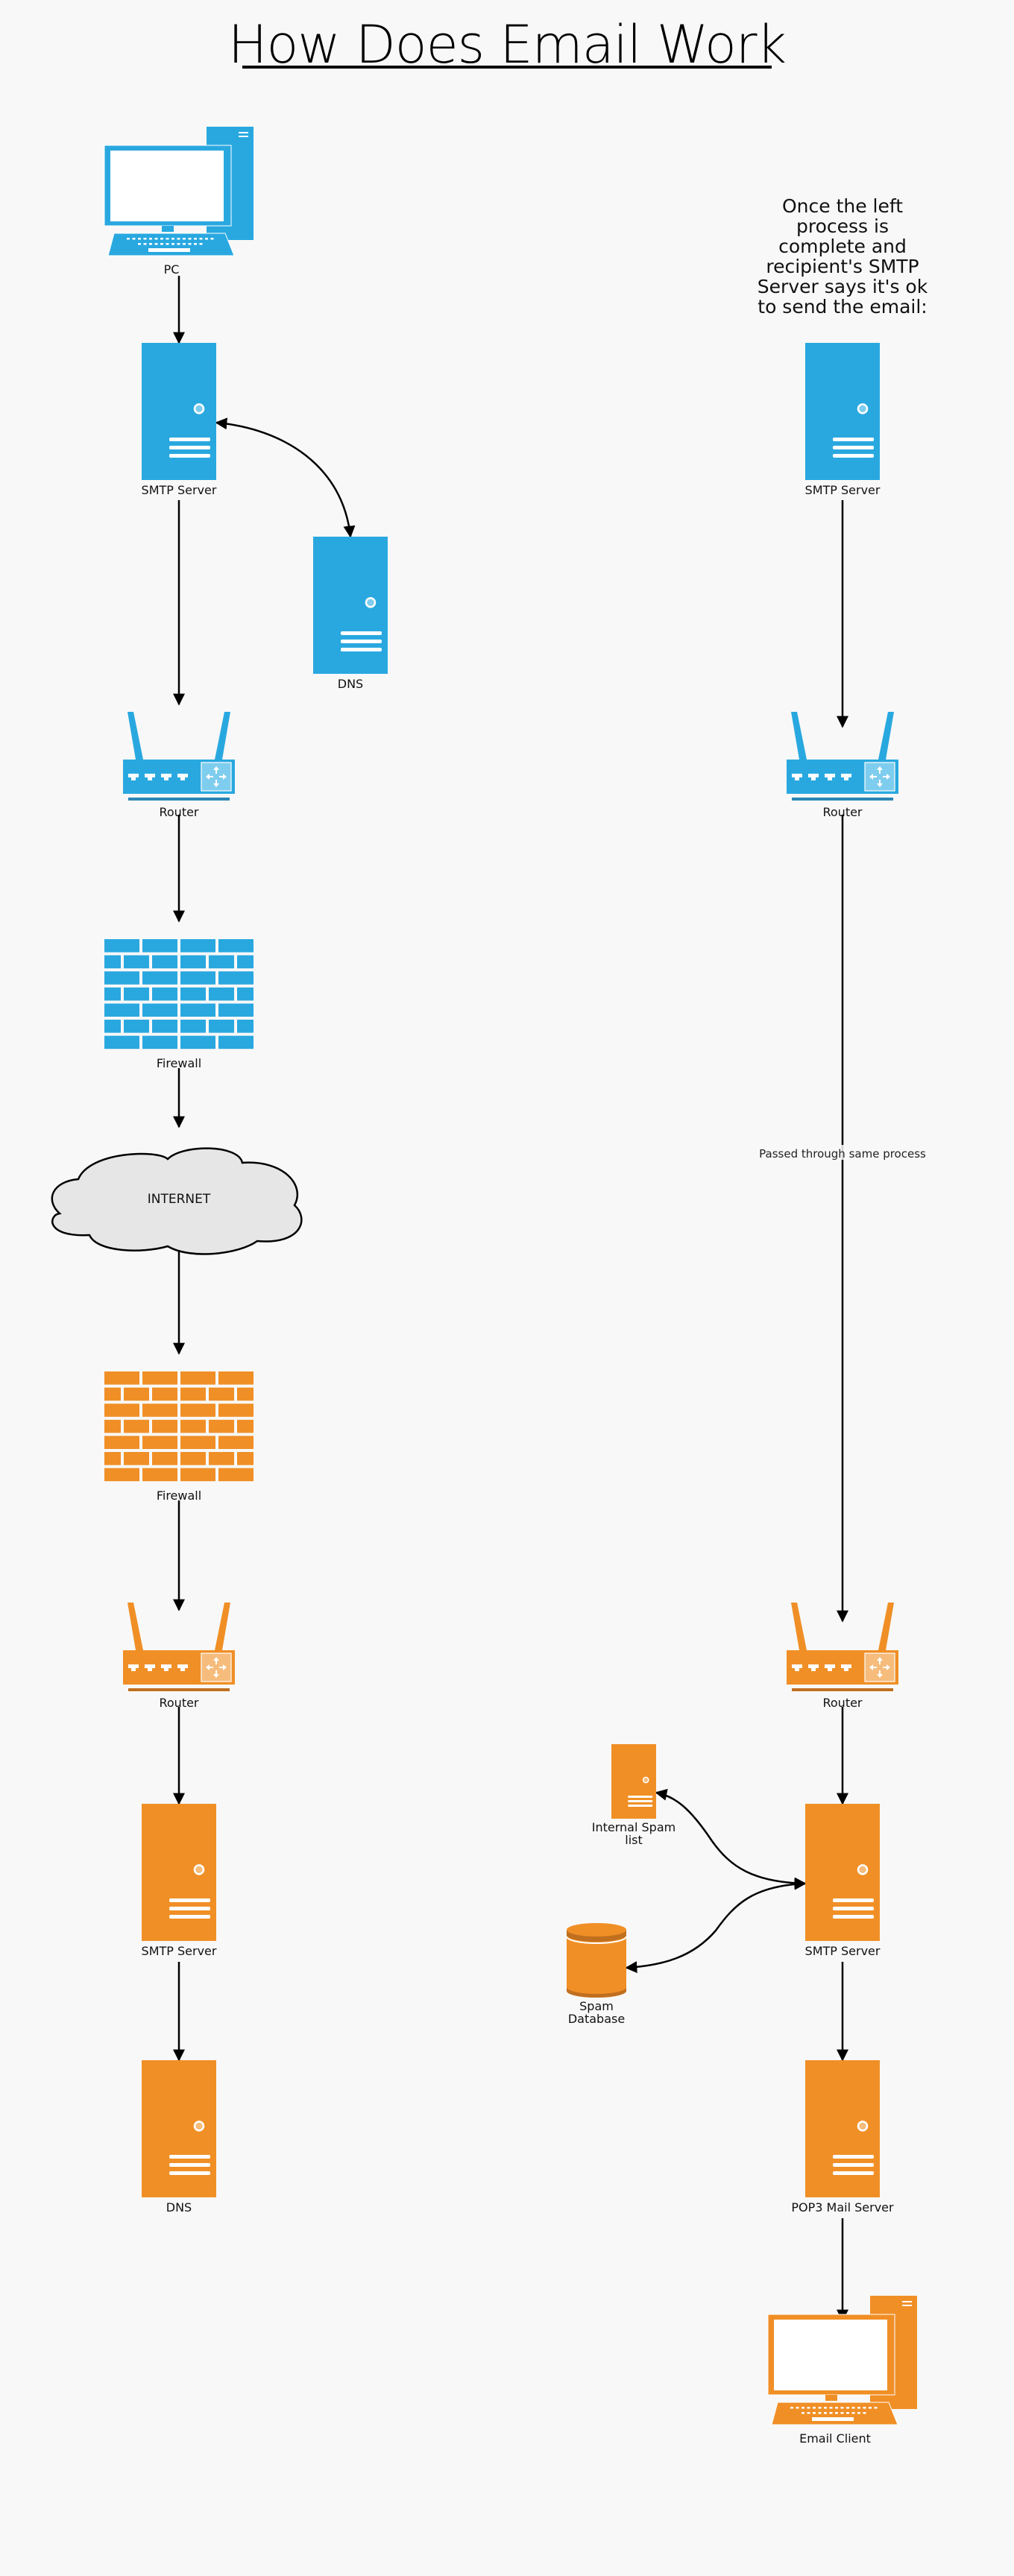 The image size is (1014, 2576). I want to click on note-line: process is, so click(842, 226).